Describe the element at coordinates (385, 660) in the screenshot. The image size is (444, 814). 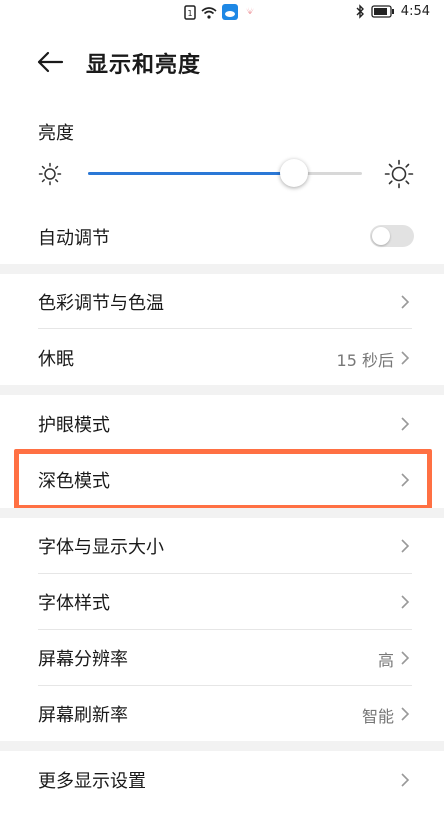
I see `row-value: 高` at that location.